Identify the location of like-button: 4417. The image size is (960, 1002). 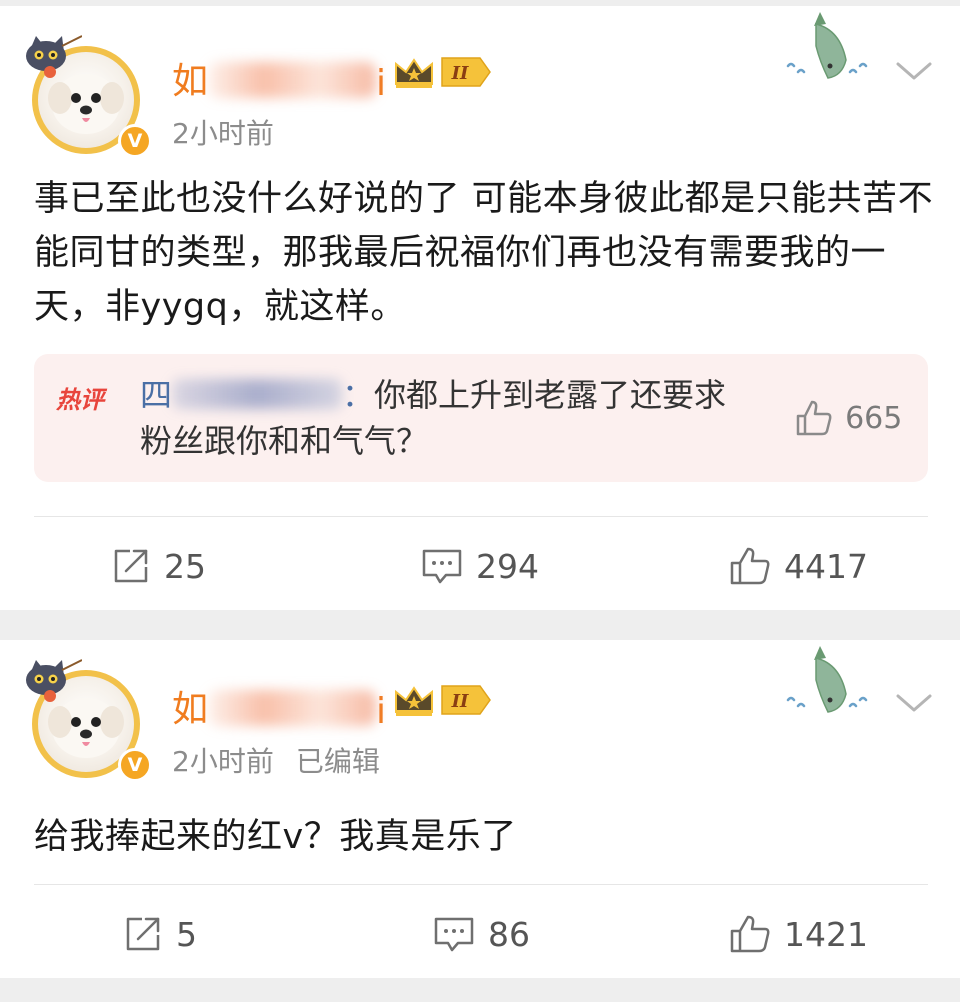
(798, 566).